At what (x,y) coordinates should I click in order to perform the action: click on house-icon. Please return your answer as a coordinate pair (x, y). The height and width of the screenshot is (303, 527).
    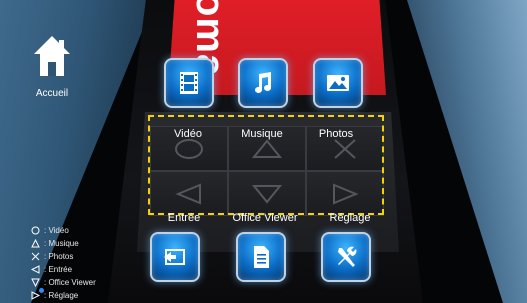
    Looking at the image, I should click on (52, 56).